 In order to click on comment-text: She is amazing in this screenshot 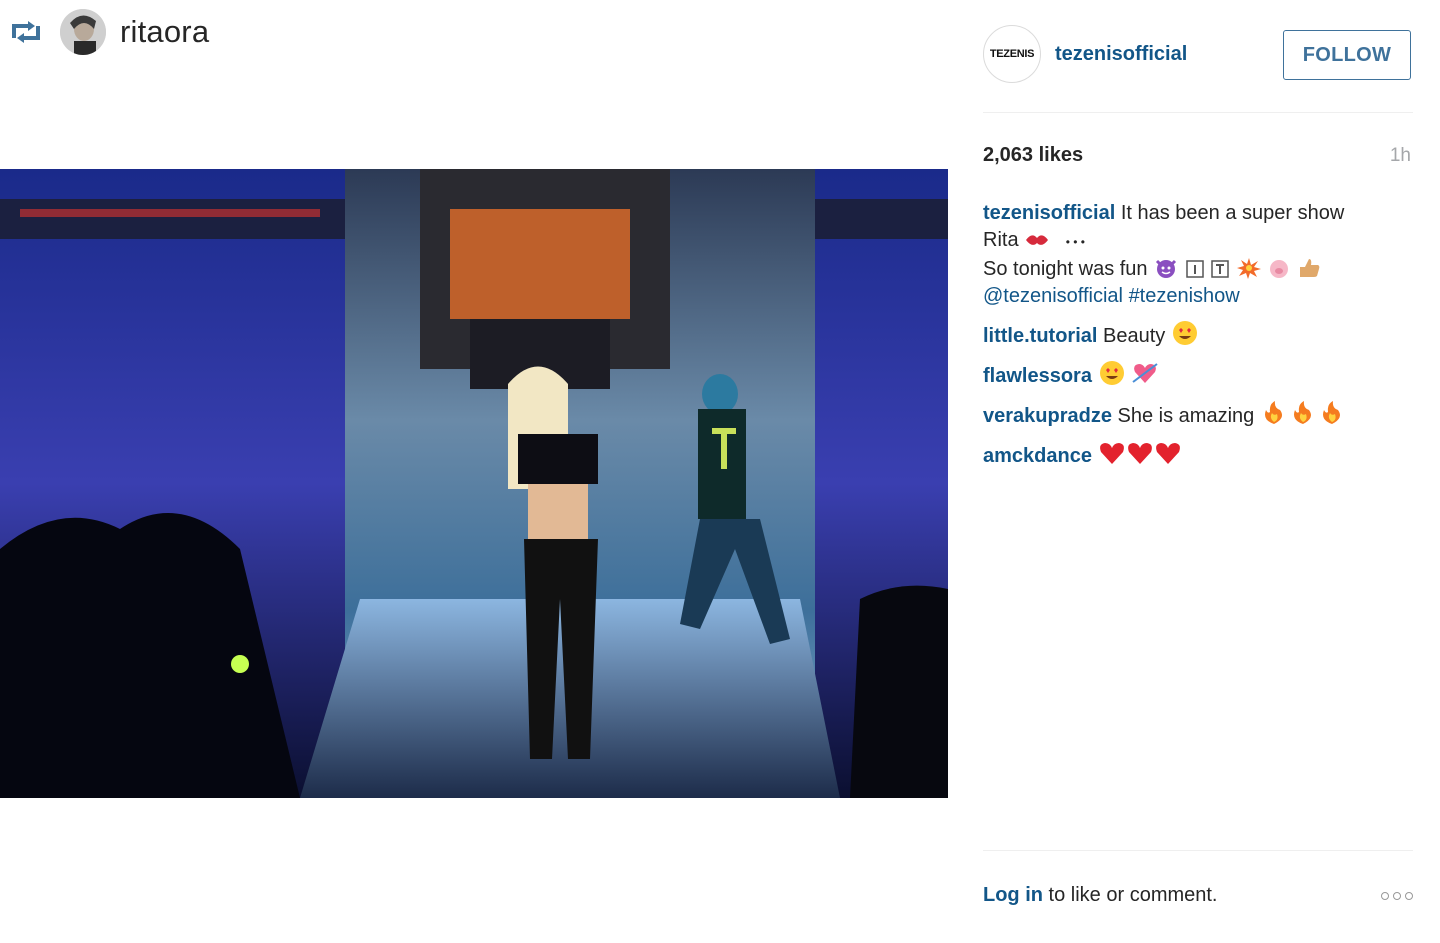, I will do `click(1186, 416)`.